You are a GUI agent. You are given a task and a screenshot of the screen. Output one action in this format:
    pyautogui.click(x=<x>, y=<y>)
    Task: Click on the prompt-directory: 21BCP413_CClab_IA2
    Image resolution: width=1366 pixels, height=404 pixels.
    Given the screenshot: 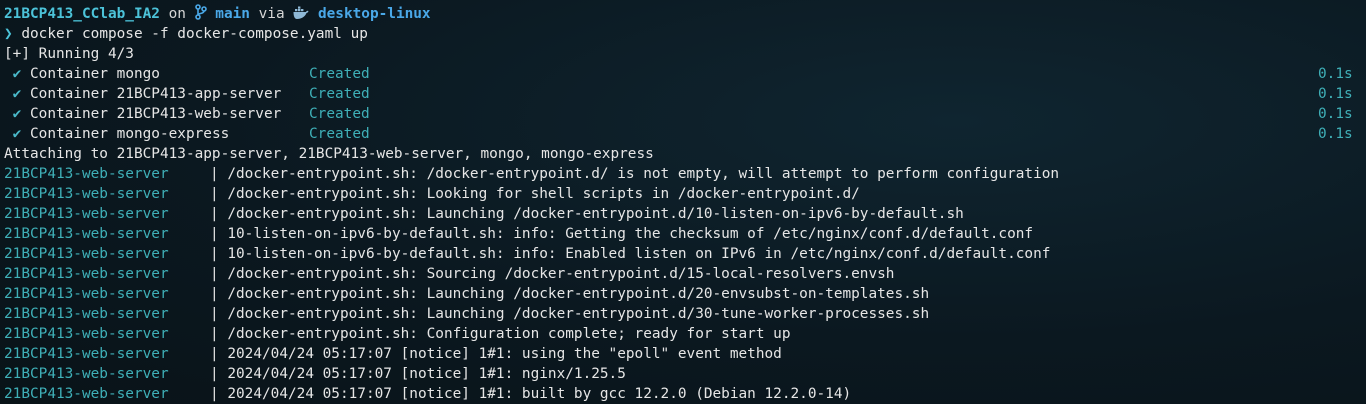 What is the action you would take?
    pyautogui.click(x=82, y=14)
    